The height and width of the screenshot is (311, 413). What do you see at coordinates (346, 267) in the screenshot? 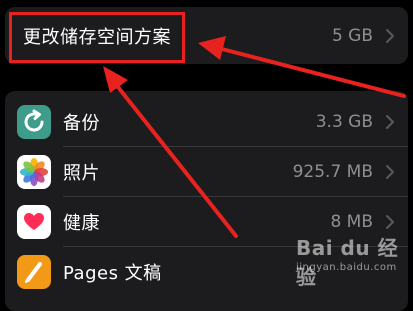
I see `watermark-url: jingyan.baidu.com` at bounding box center [346, 267].